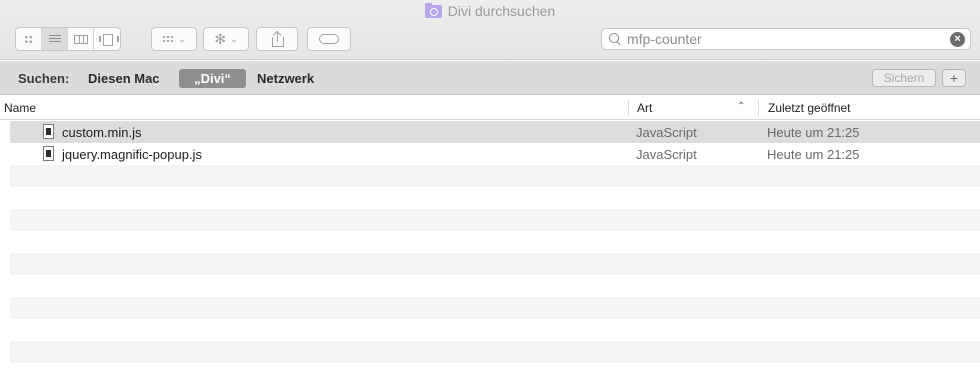  What do you see at coordinates (644, 108) in the screenshot?
I see `column-kind: Art` at bounding box center [644, 108].